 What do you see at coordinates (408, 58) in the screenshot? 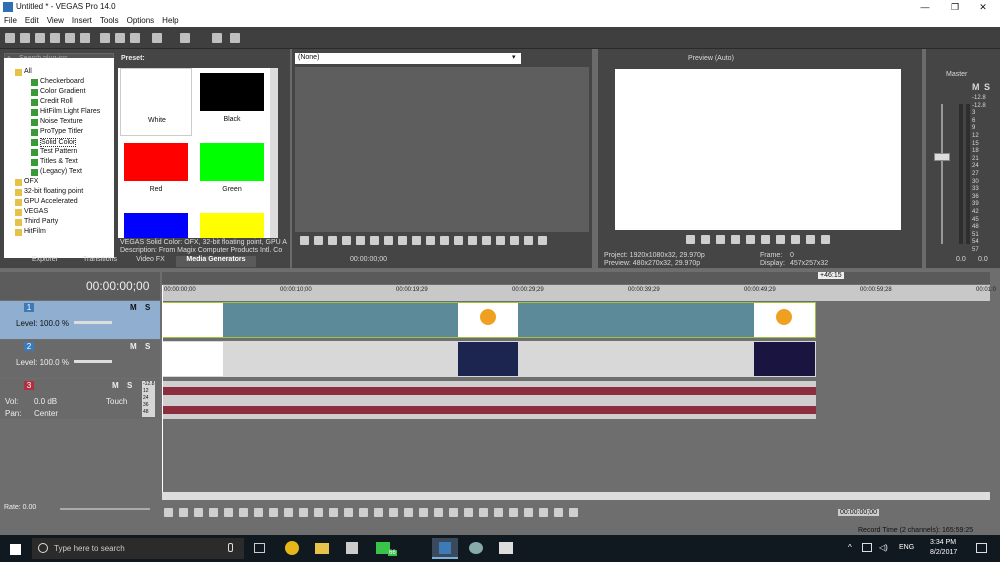
I see `trimmer-select: (None) ▾` at bounding box center [408, 58].